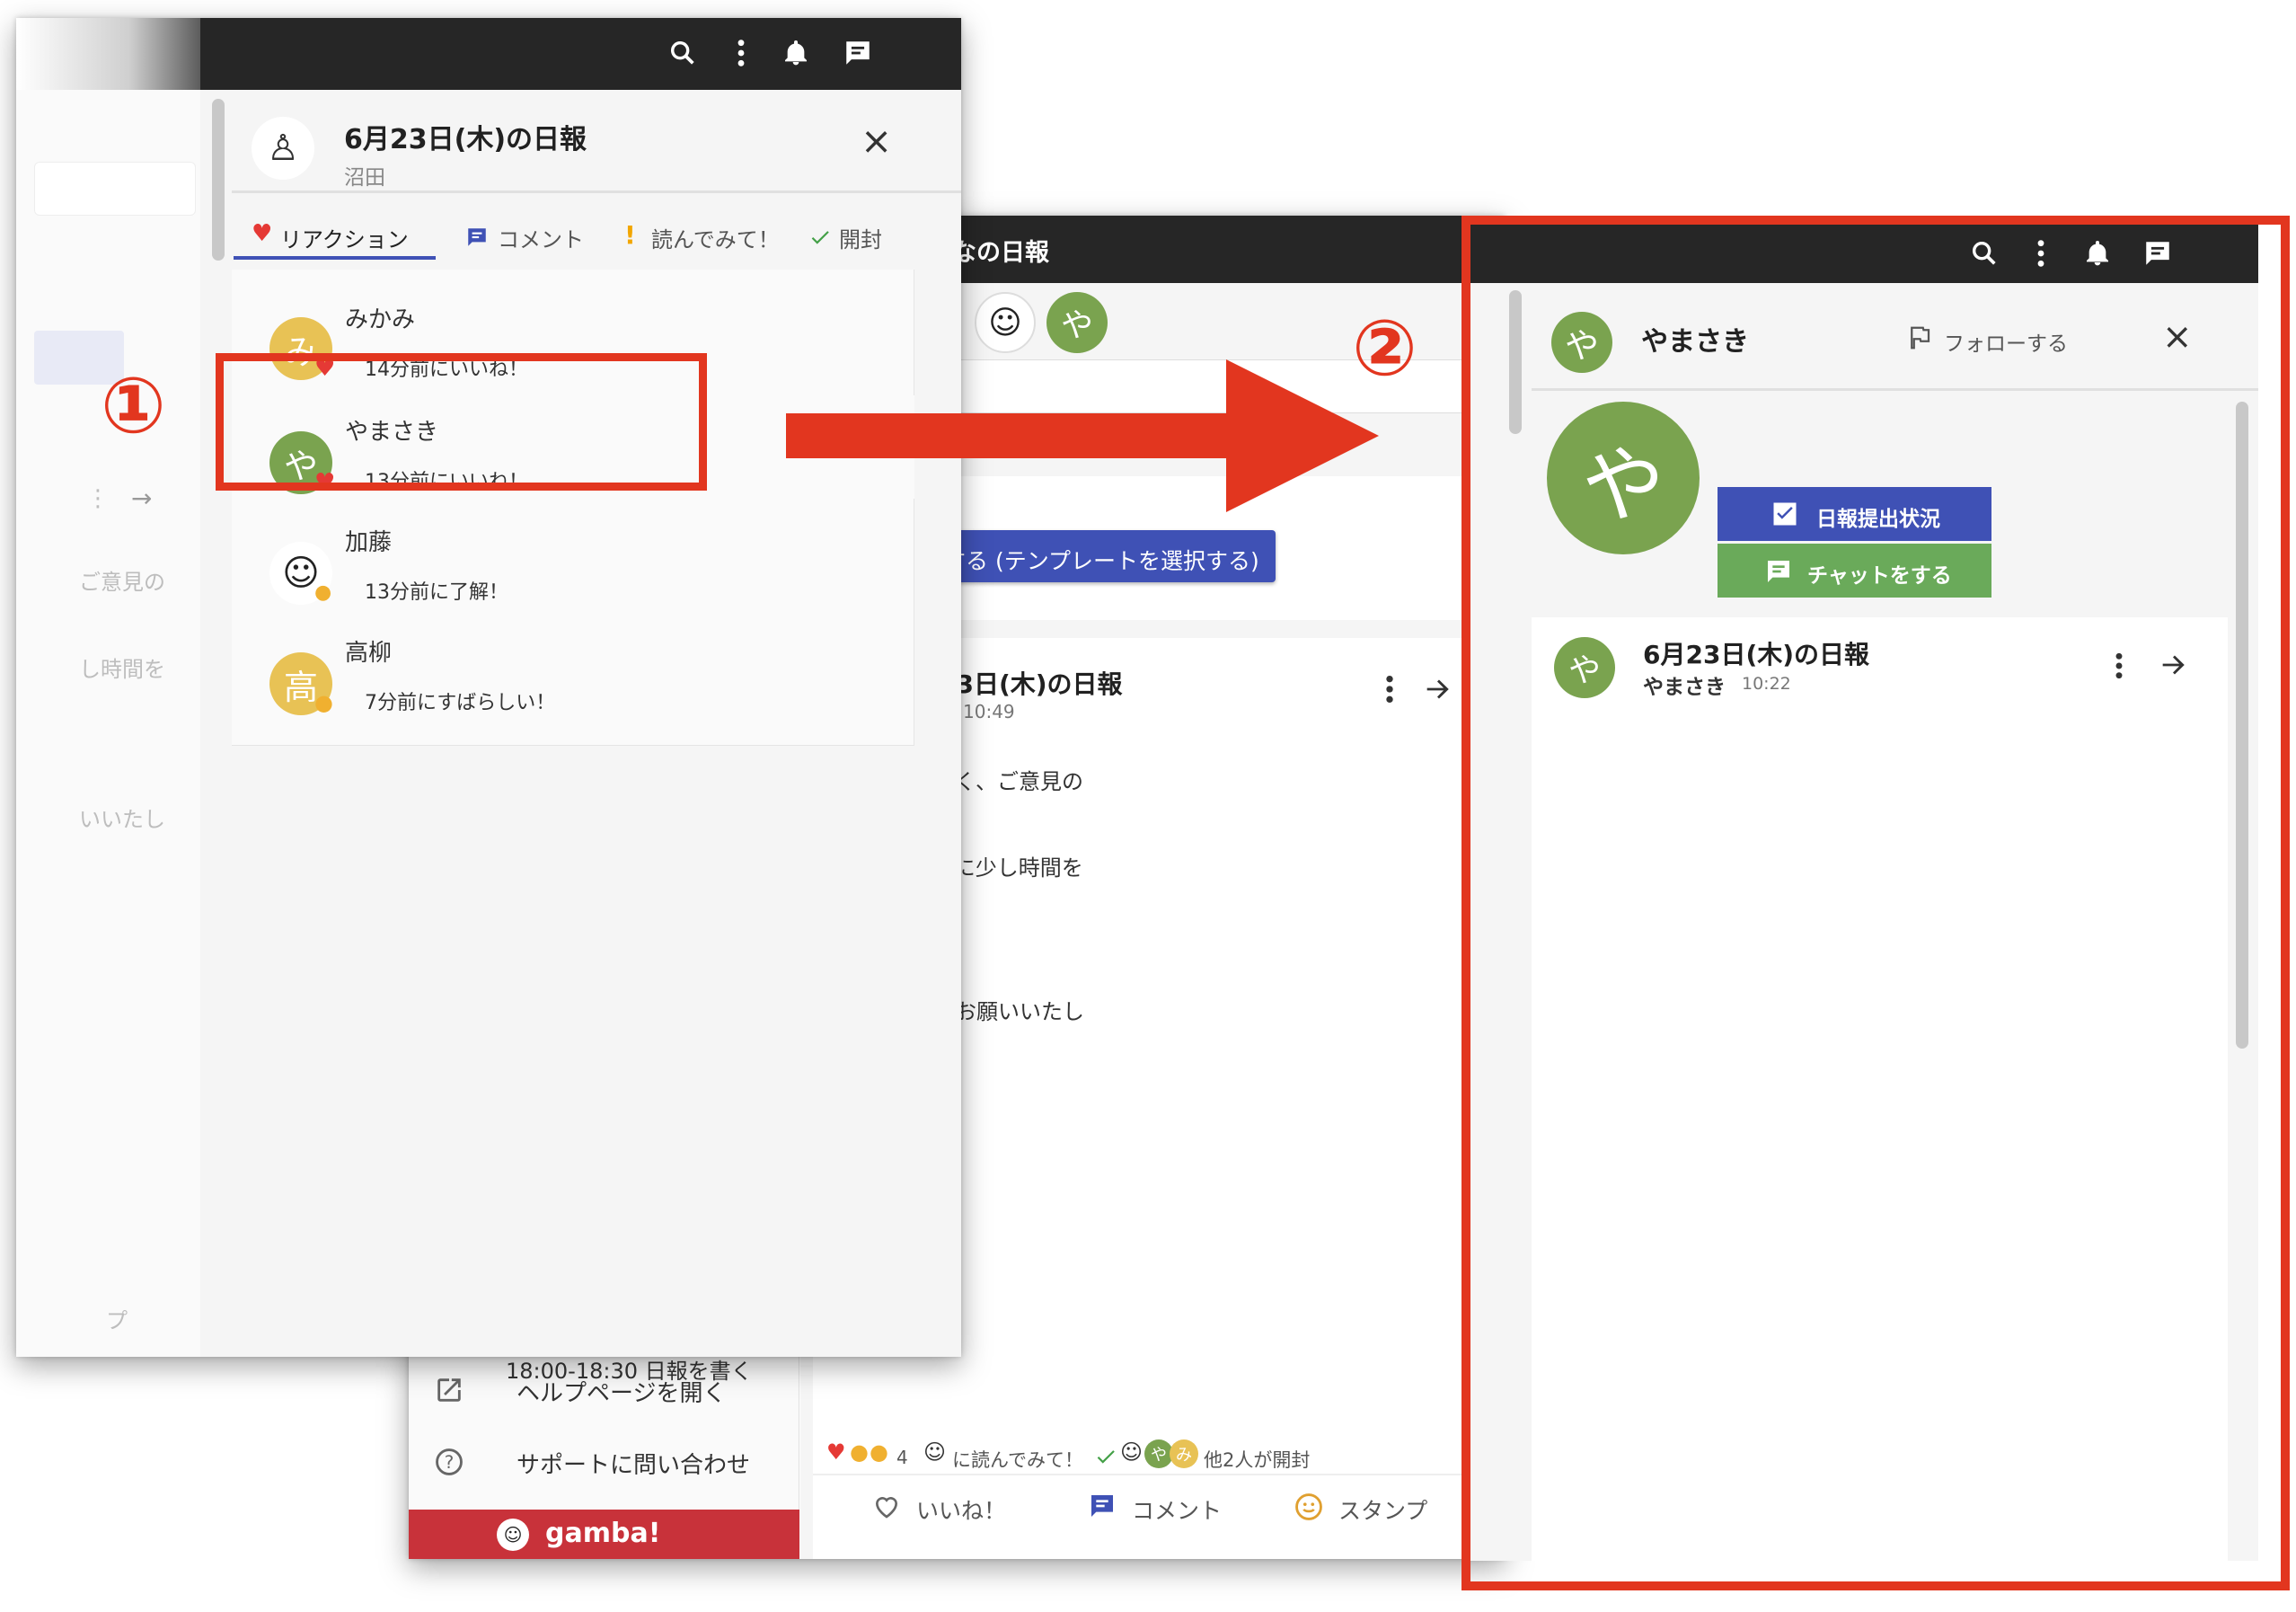 Image resolution: width=2296 pixels, height=1612 pixels. Describe the element at coordinates (460, 703) in the screenshot. I see `reaction-text: 7分前にすばらしい！` at that location.